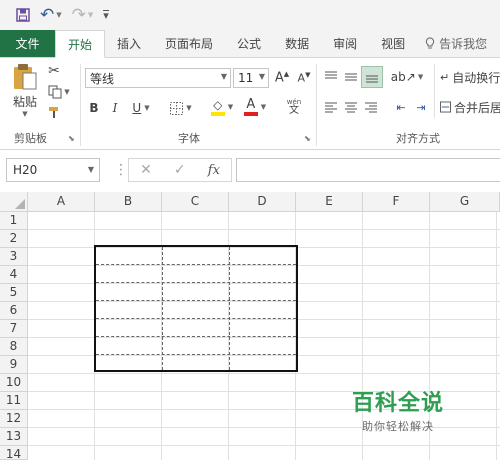 The image size is (500, 460). What do you see at coordinates (14, 257) in the screenshot?
I see `row-header-3: 3` at bounding box center [14, 257].